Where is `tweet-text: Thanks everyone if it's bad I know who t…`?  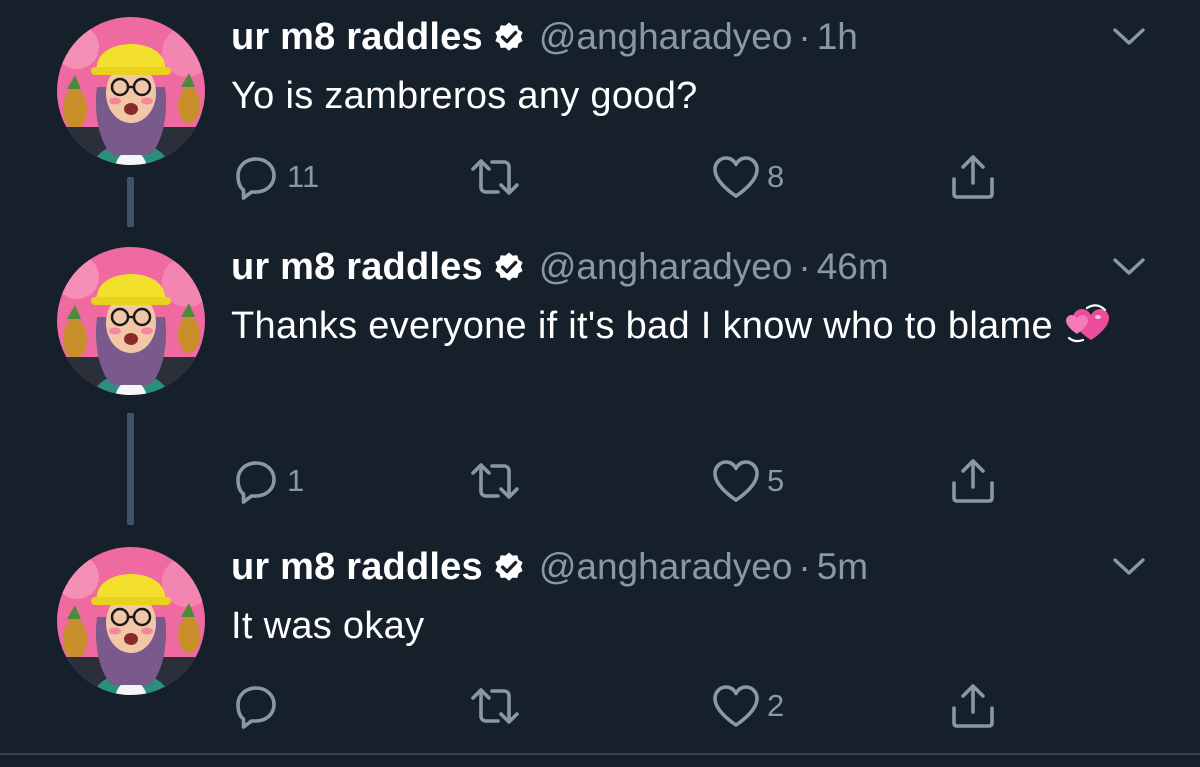 tweet-text: Thanks everyone if it's bad I know who t… is located at coordinates (671, 326).